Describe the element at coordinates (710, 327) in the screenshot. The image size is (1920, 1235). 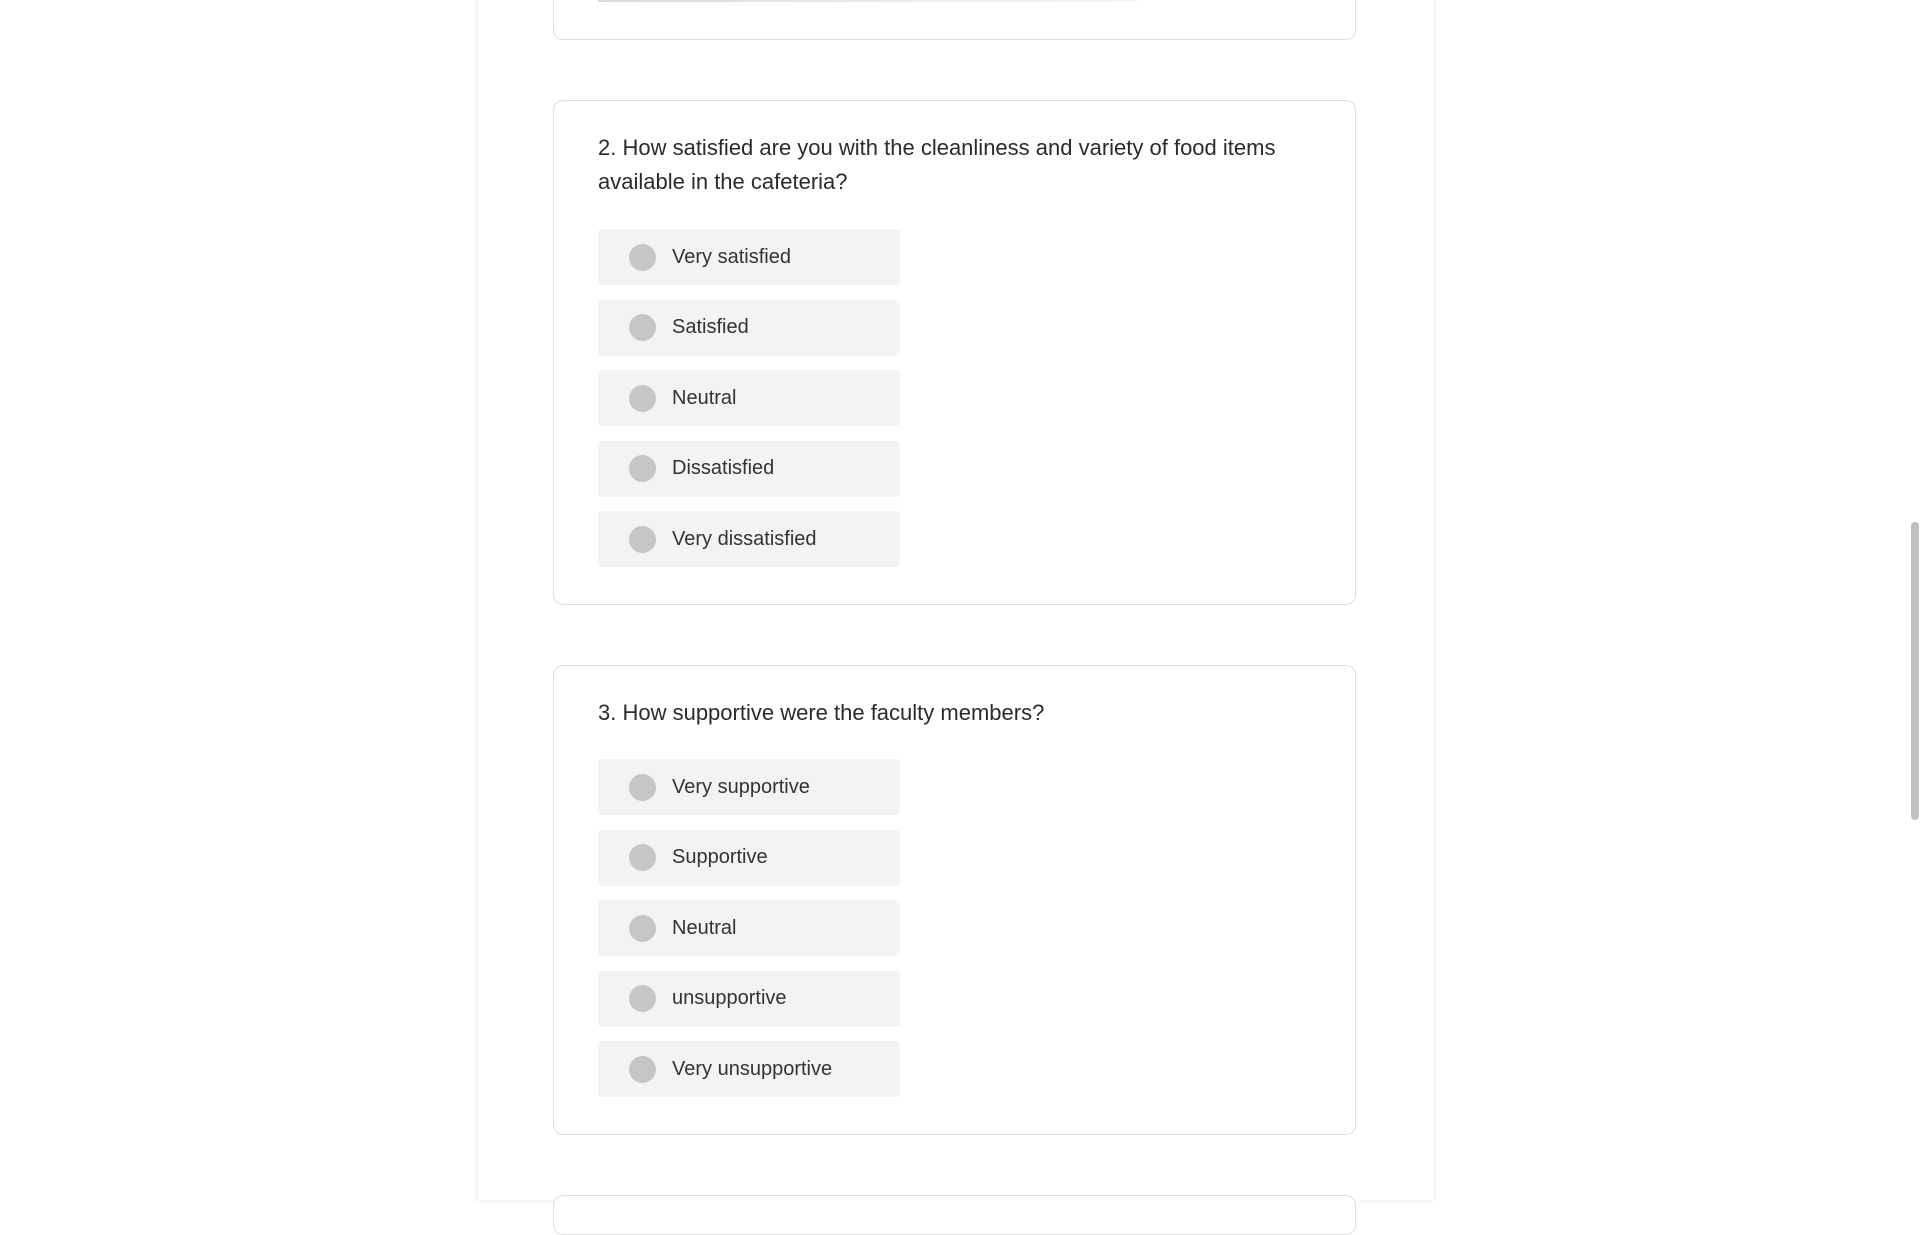
I see `option-label: Satisfied` at that location.